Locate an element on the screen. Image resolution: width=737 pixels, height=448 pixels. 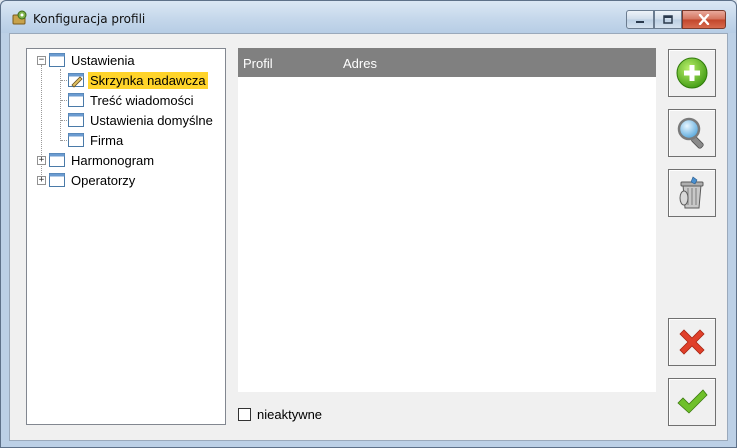
trash-icon is located at coordinates (691, 192).